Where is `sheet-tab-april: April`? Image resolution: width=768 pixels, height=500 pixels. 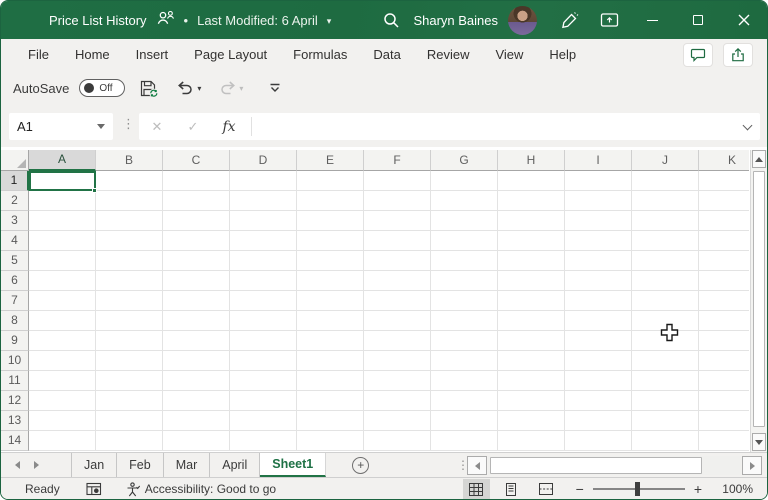 sheet-tab-april: April is located at coordinates (235, 465).